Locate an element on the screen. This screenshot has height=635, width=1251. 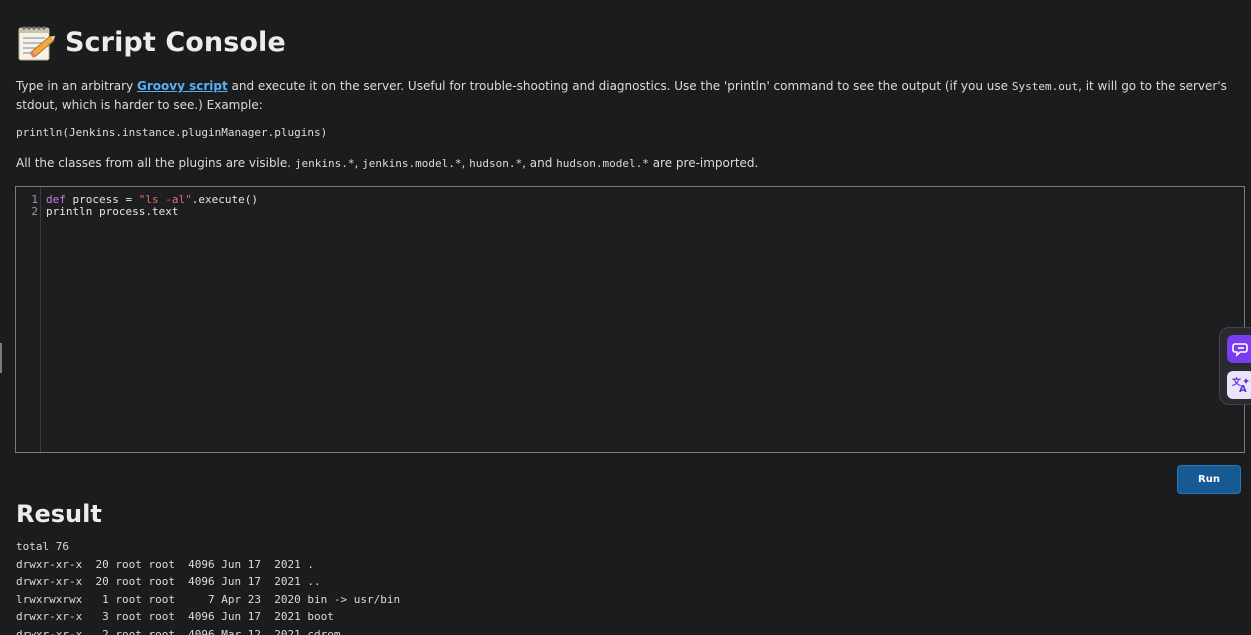
run-button: Run is located at coordinates (1209, 479).